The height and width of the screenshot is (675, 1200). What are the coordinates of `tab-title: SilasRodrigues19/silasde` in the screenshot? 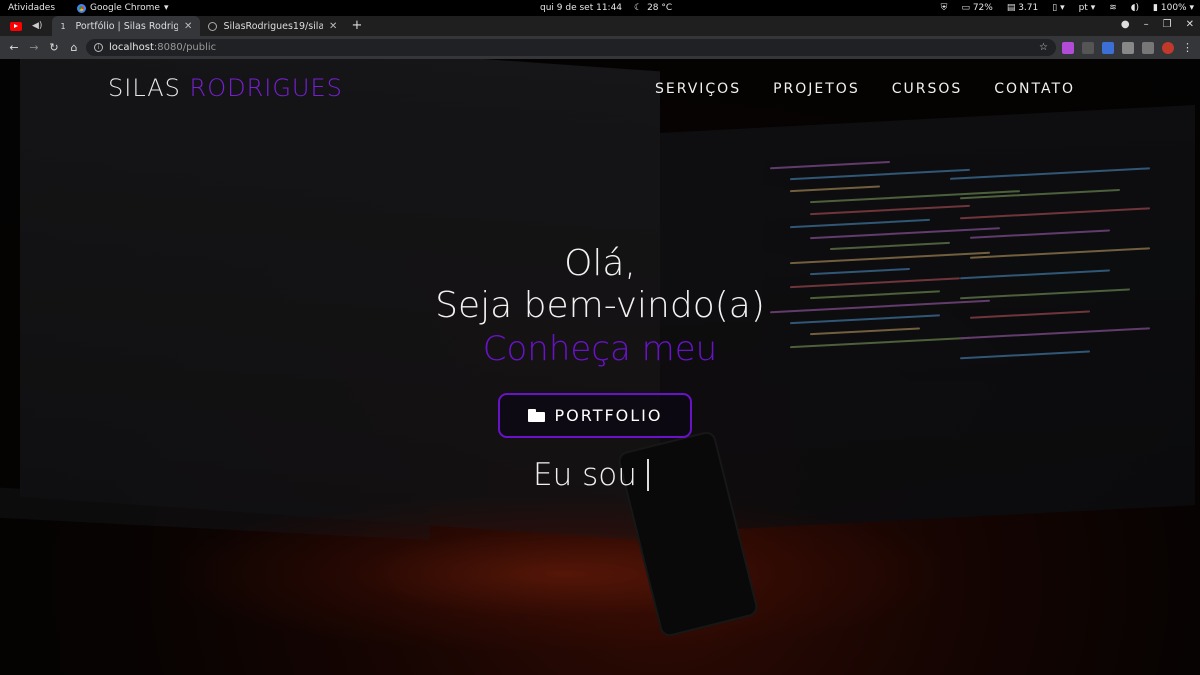 It's located at (273, 26).